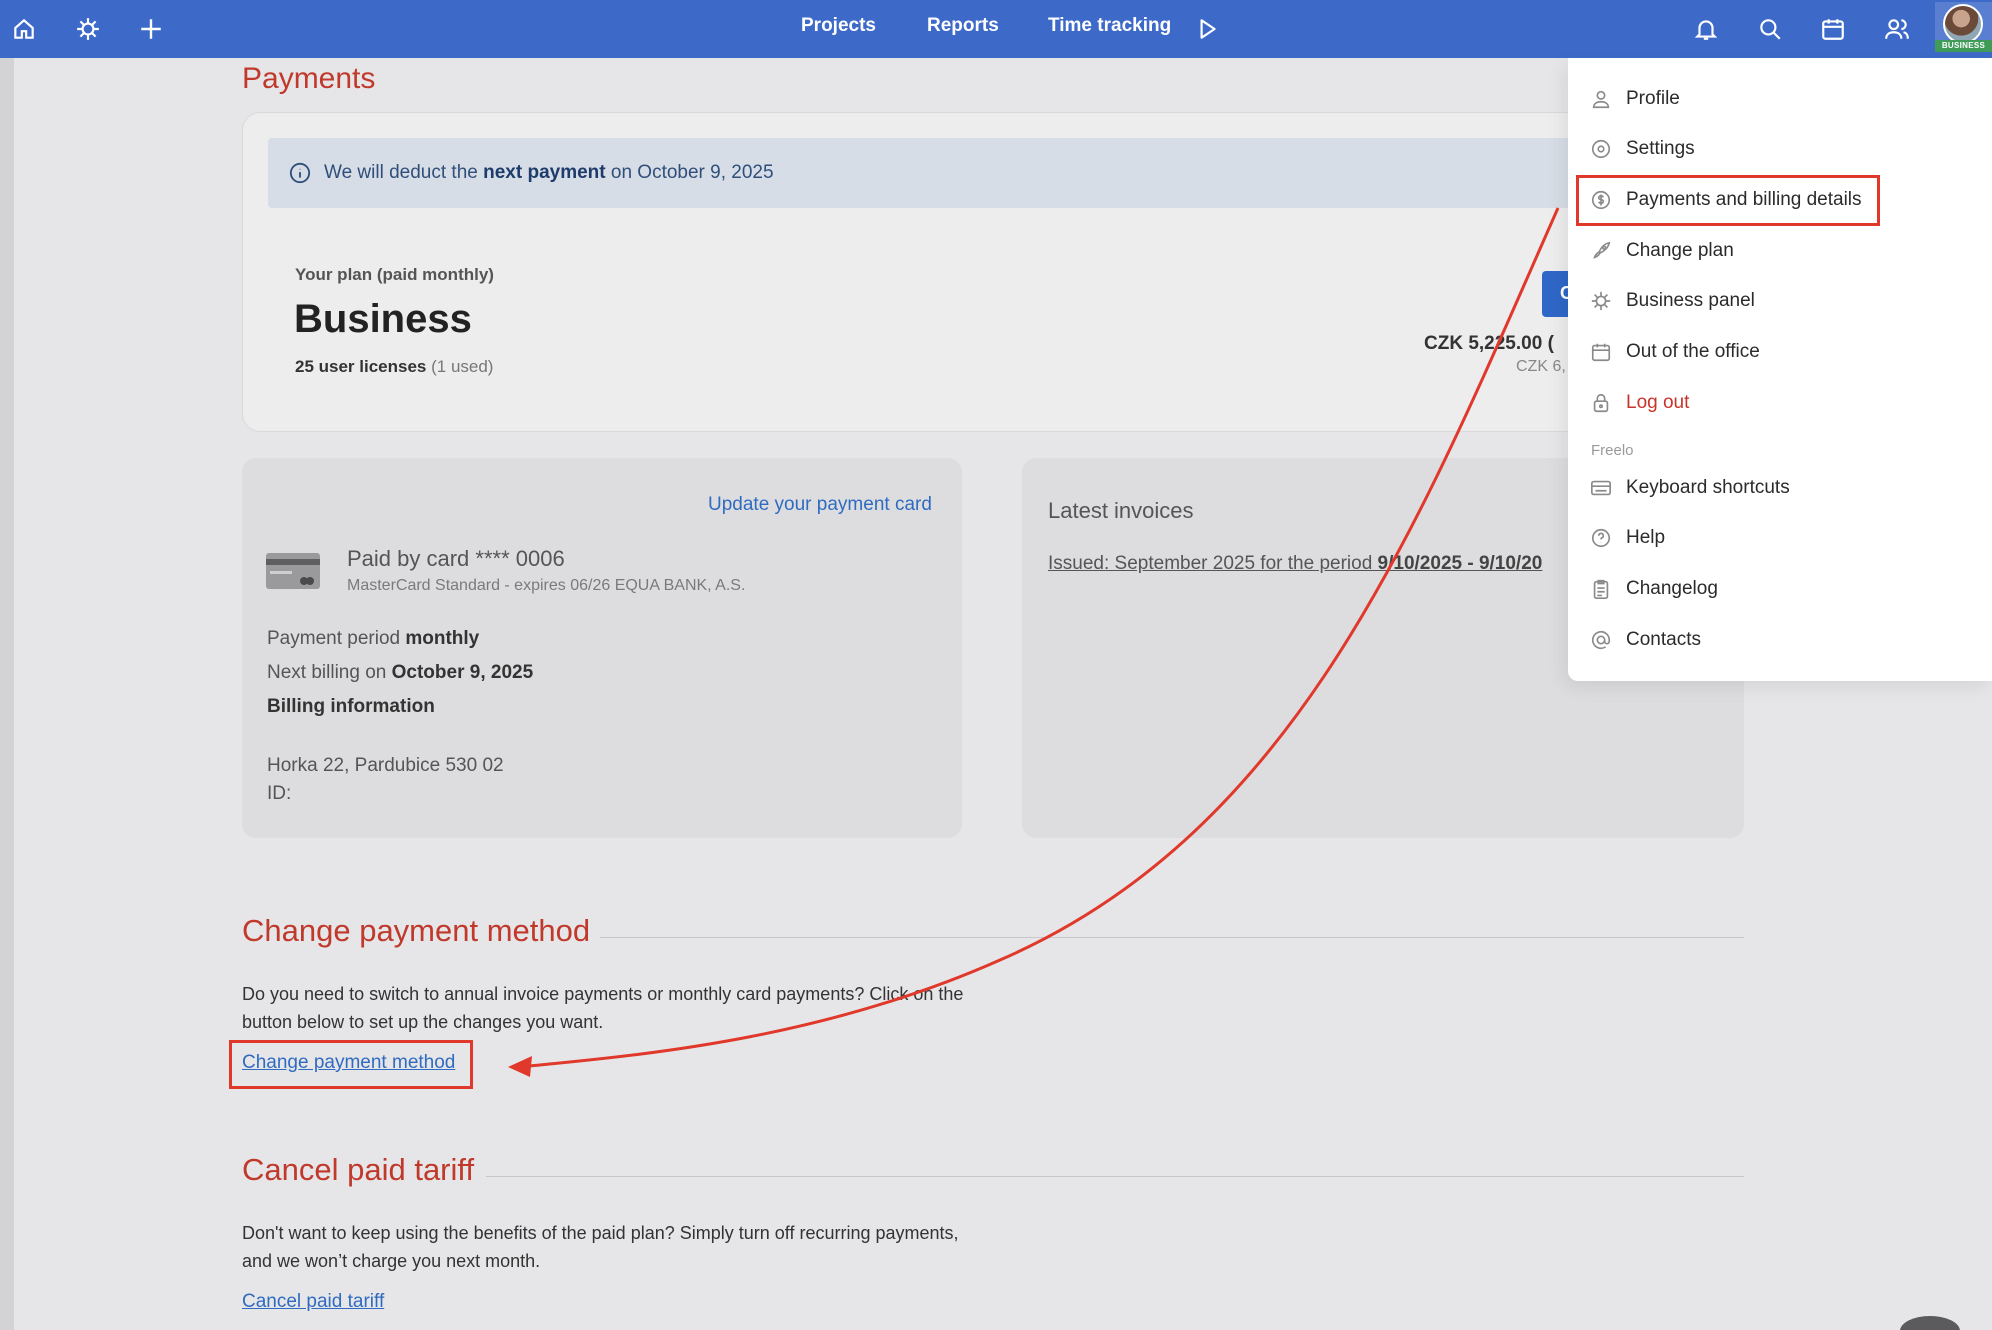 The image size is (1992, 1330). Describe the element at coordinates (1780, 538) in the screenshot. I see `menu-item-help: Help` at that location.